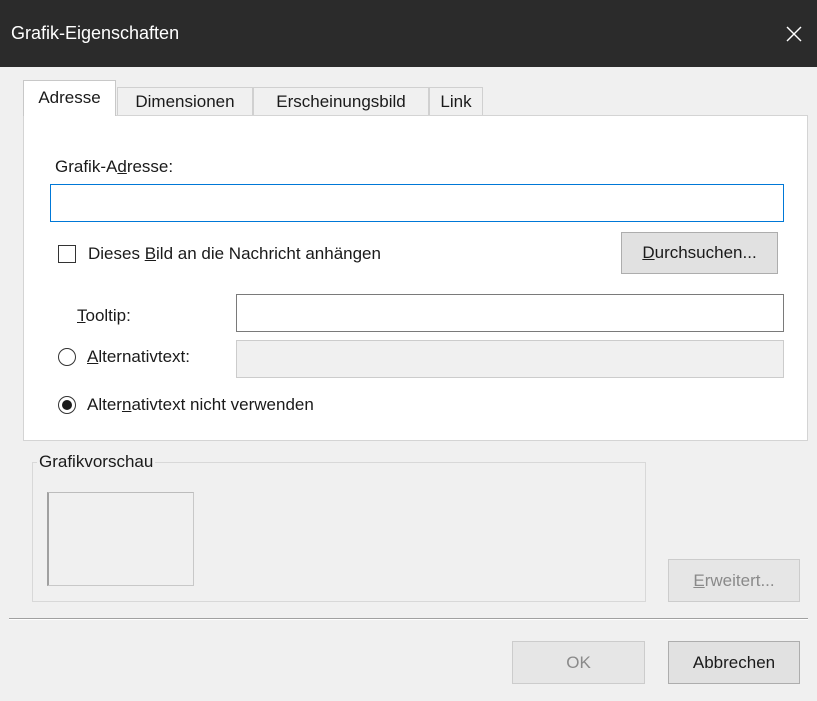 The height and width of the screenshot is (701, 817). Describe the element at coordinates (67, 254) in the screenshot. I see `attach-image-checkbox` at that location.